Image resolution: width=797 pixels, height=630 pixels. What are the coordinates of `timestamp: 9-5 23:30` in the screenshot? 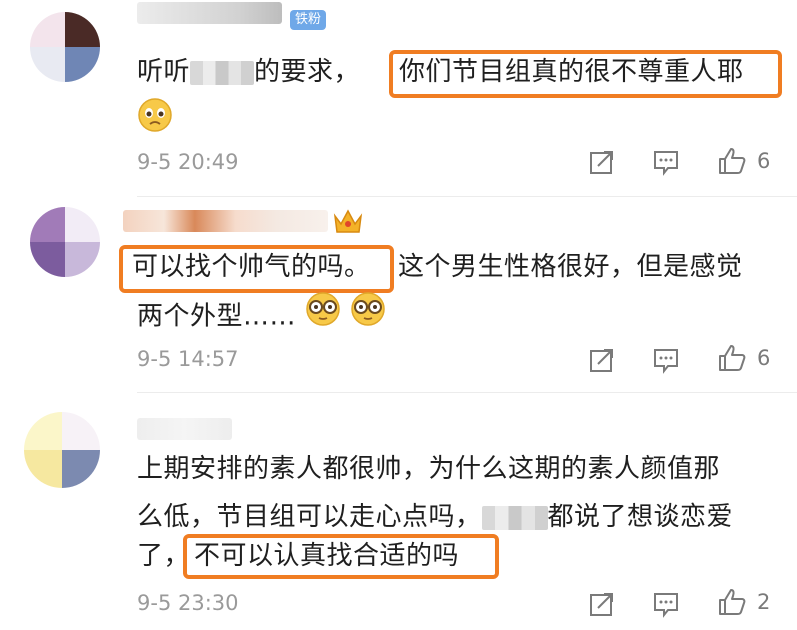 It's located at (188, 603).